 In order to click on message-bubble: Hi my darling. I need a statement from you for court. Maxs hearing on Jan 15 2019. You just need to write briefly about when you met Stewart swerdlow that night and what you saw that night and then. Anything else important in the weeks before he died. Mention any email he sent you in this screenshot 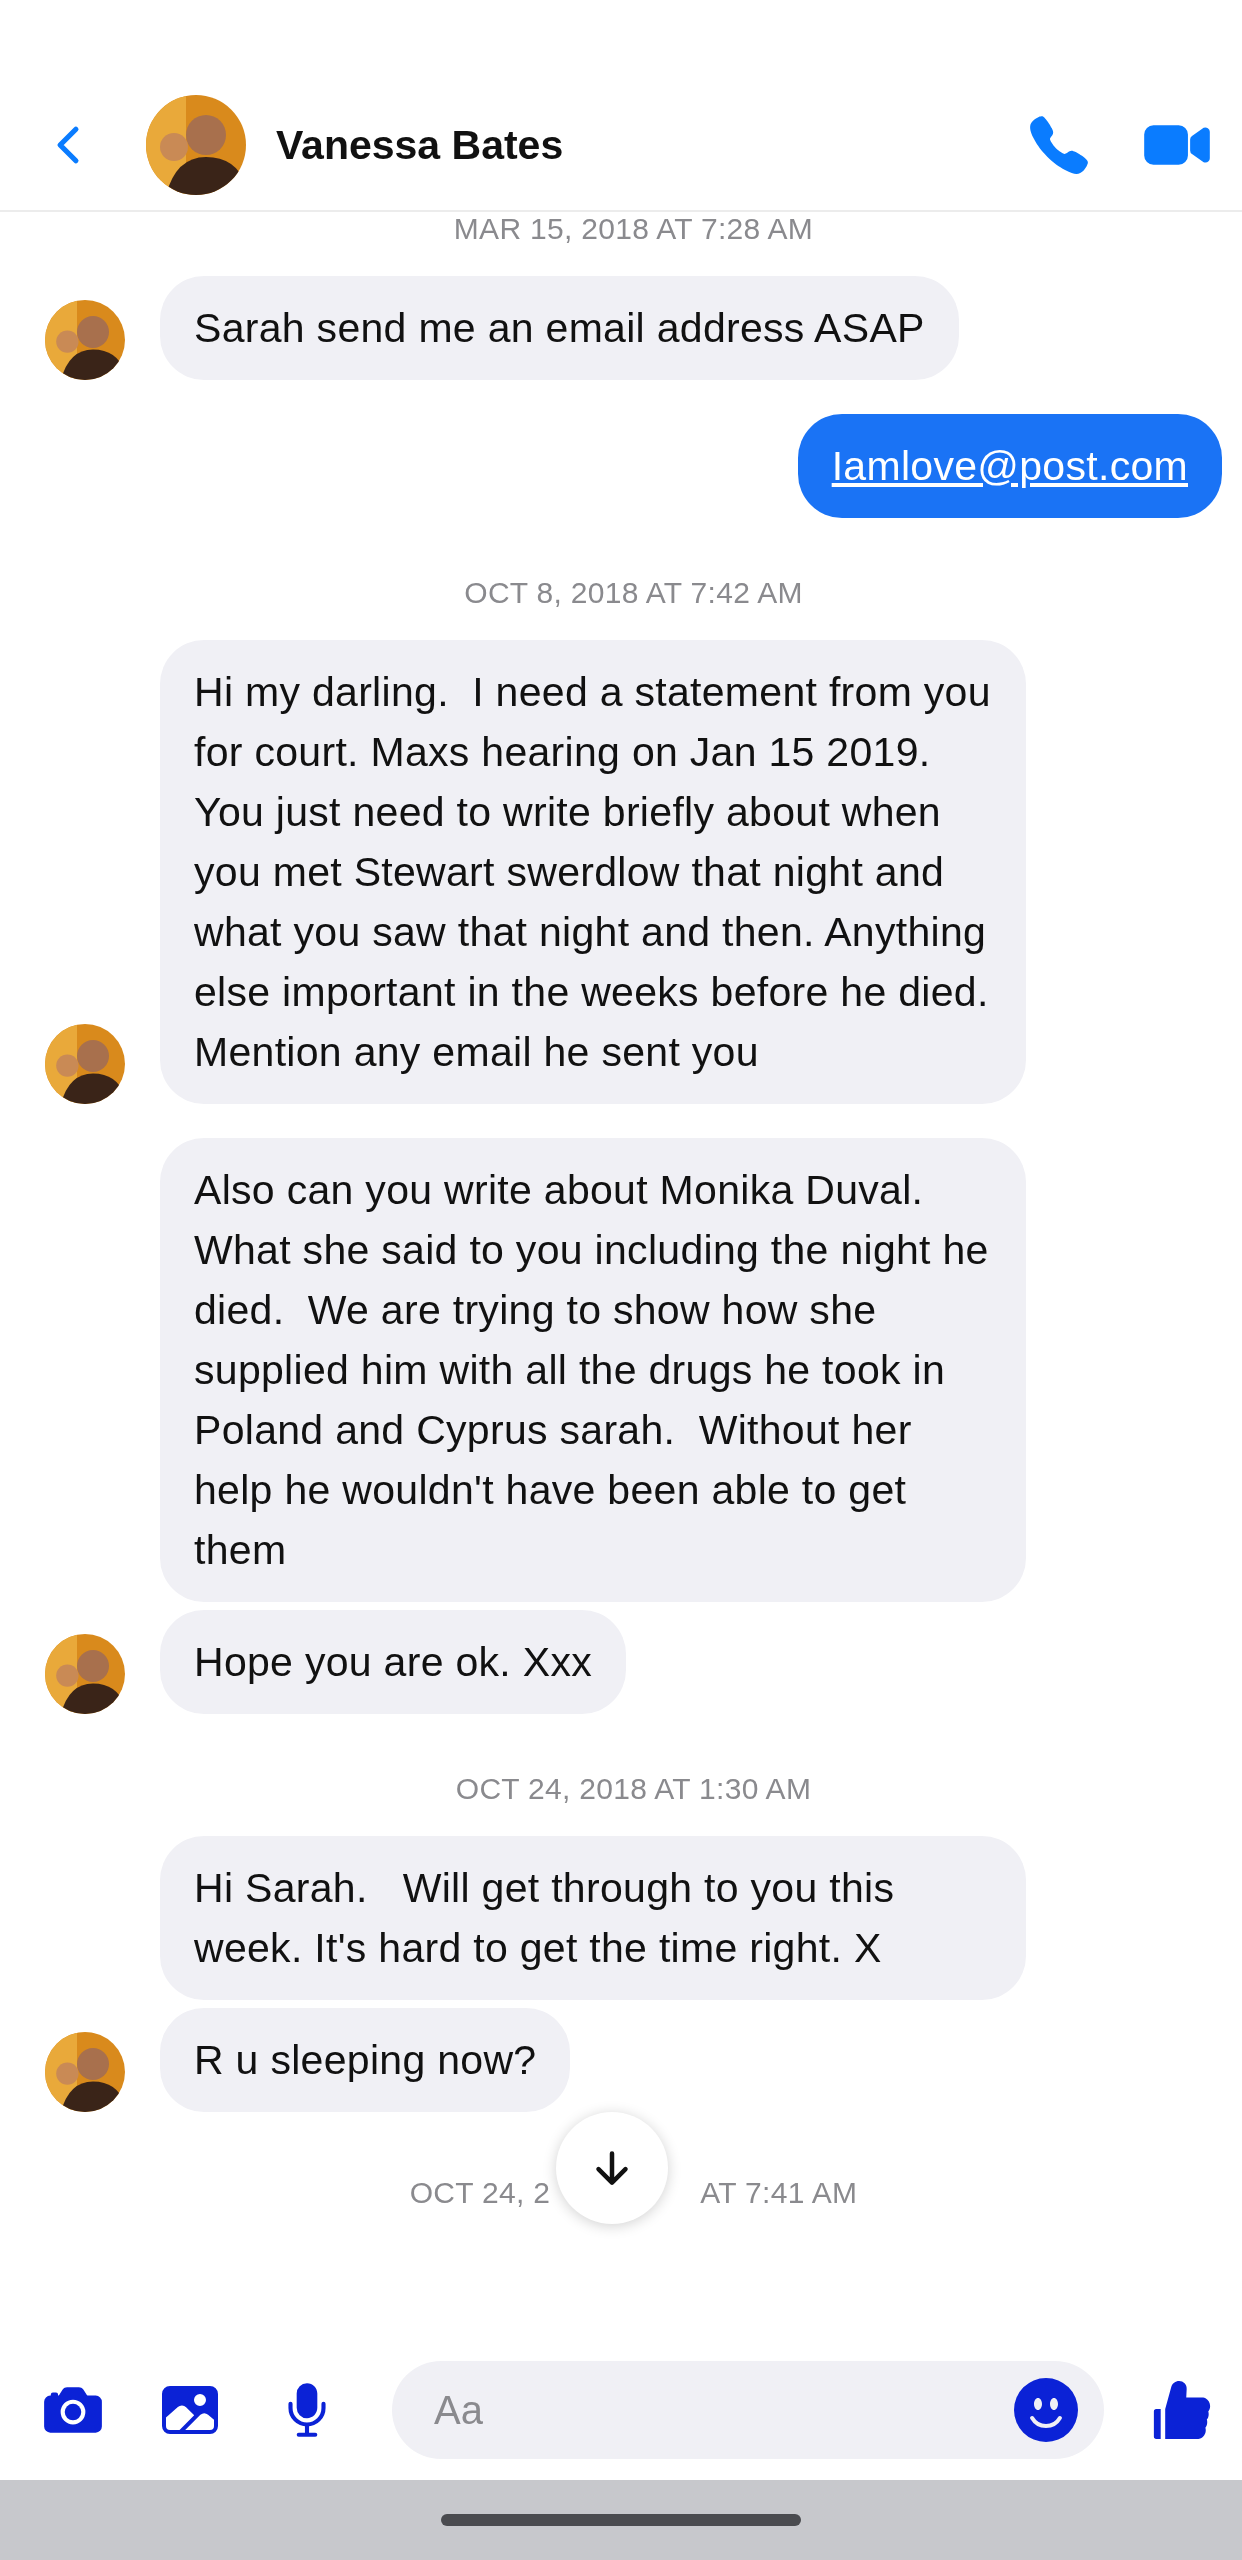, I will do `click(593, 872)`.